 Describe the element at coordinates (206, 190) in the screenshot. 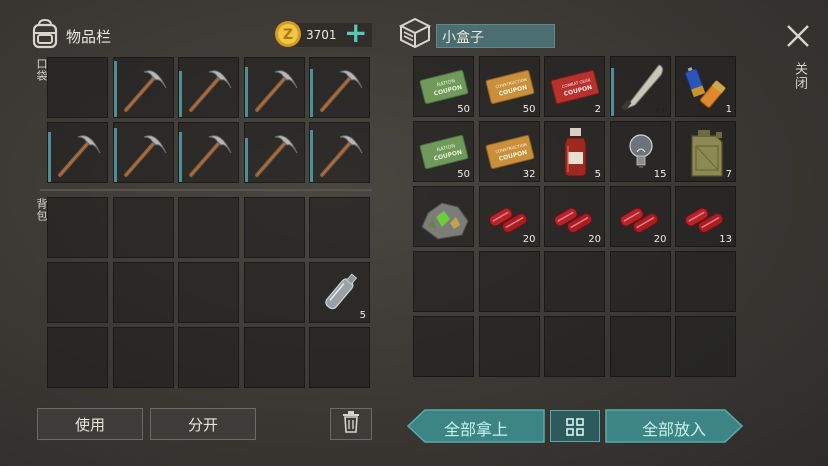

I see `section-divider` at that location.